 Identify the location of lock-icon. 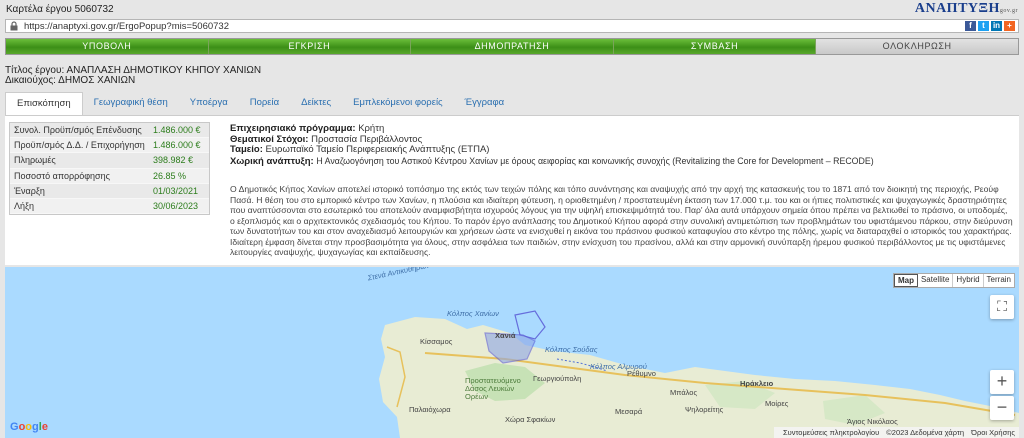
(14, 26).